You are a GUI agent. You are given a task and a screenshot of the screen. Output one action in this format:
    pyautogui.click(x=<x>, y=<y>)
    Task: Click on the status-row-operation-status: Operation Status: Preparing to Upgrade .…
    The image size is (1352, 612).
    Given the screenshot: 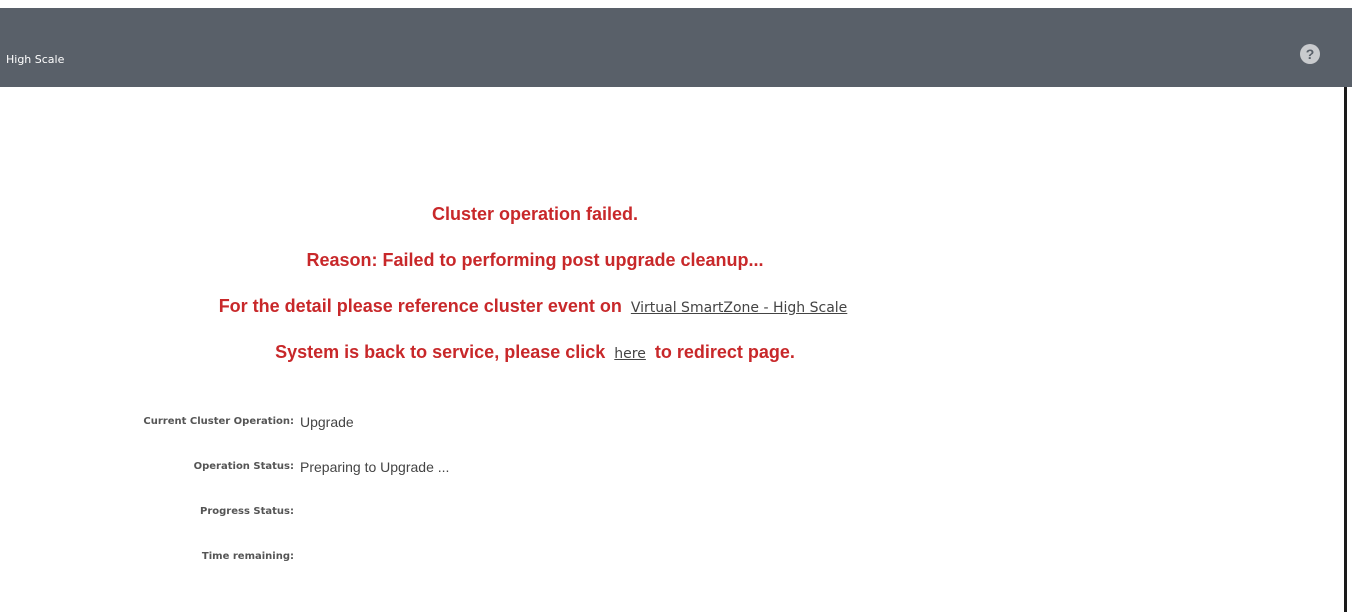 What is the action you would take?
    pyautogui.click(x=400, y=477)
    